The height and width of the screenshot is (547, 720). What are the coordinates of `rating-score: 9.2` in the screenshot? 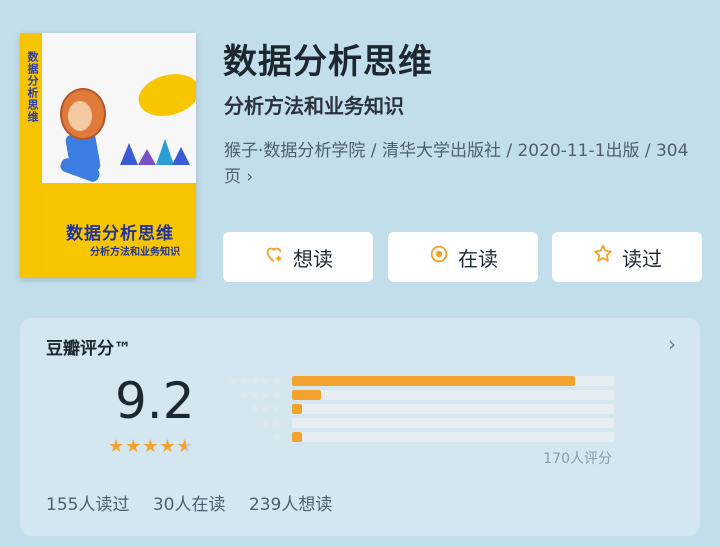 It's located at (155, 401).